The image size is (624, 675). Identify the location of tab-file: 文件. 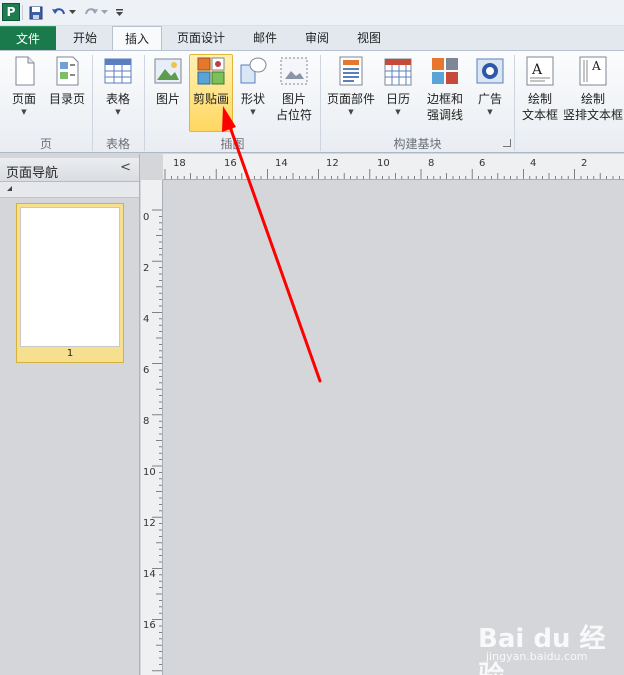
(28, 38).